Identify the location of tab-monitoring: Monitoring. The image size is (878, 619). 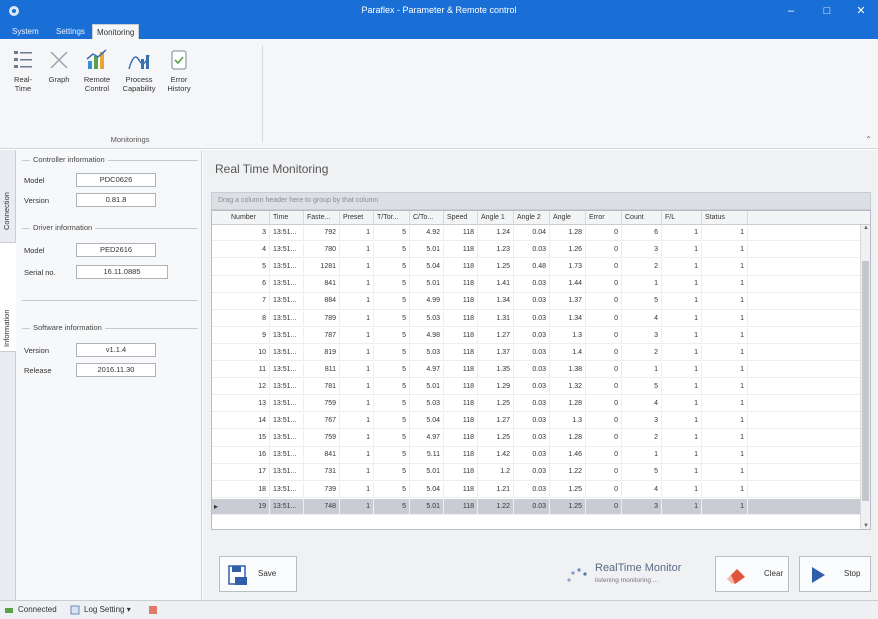
(116, 31).